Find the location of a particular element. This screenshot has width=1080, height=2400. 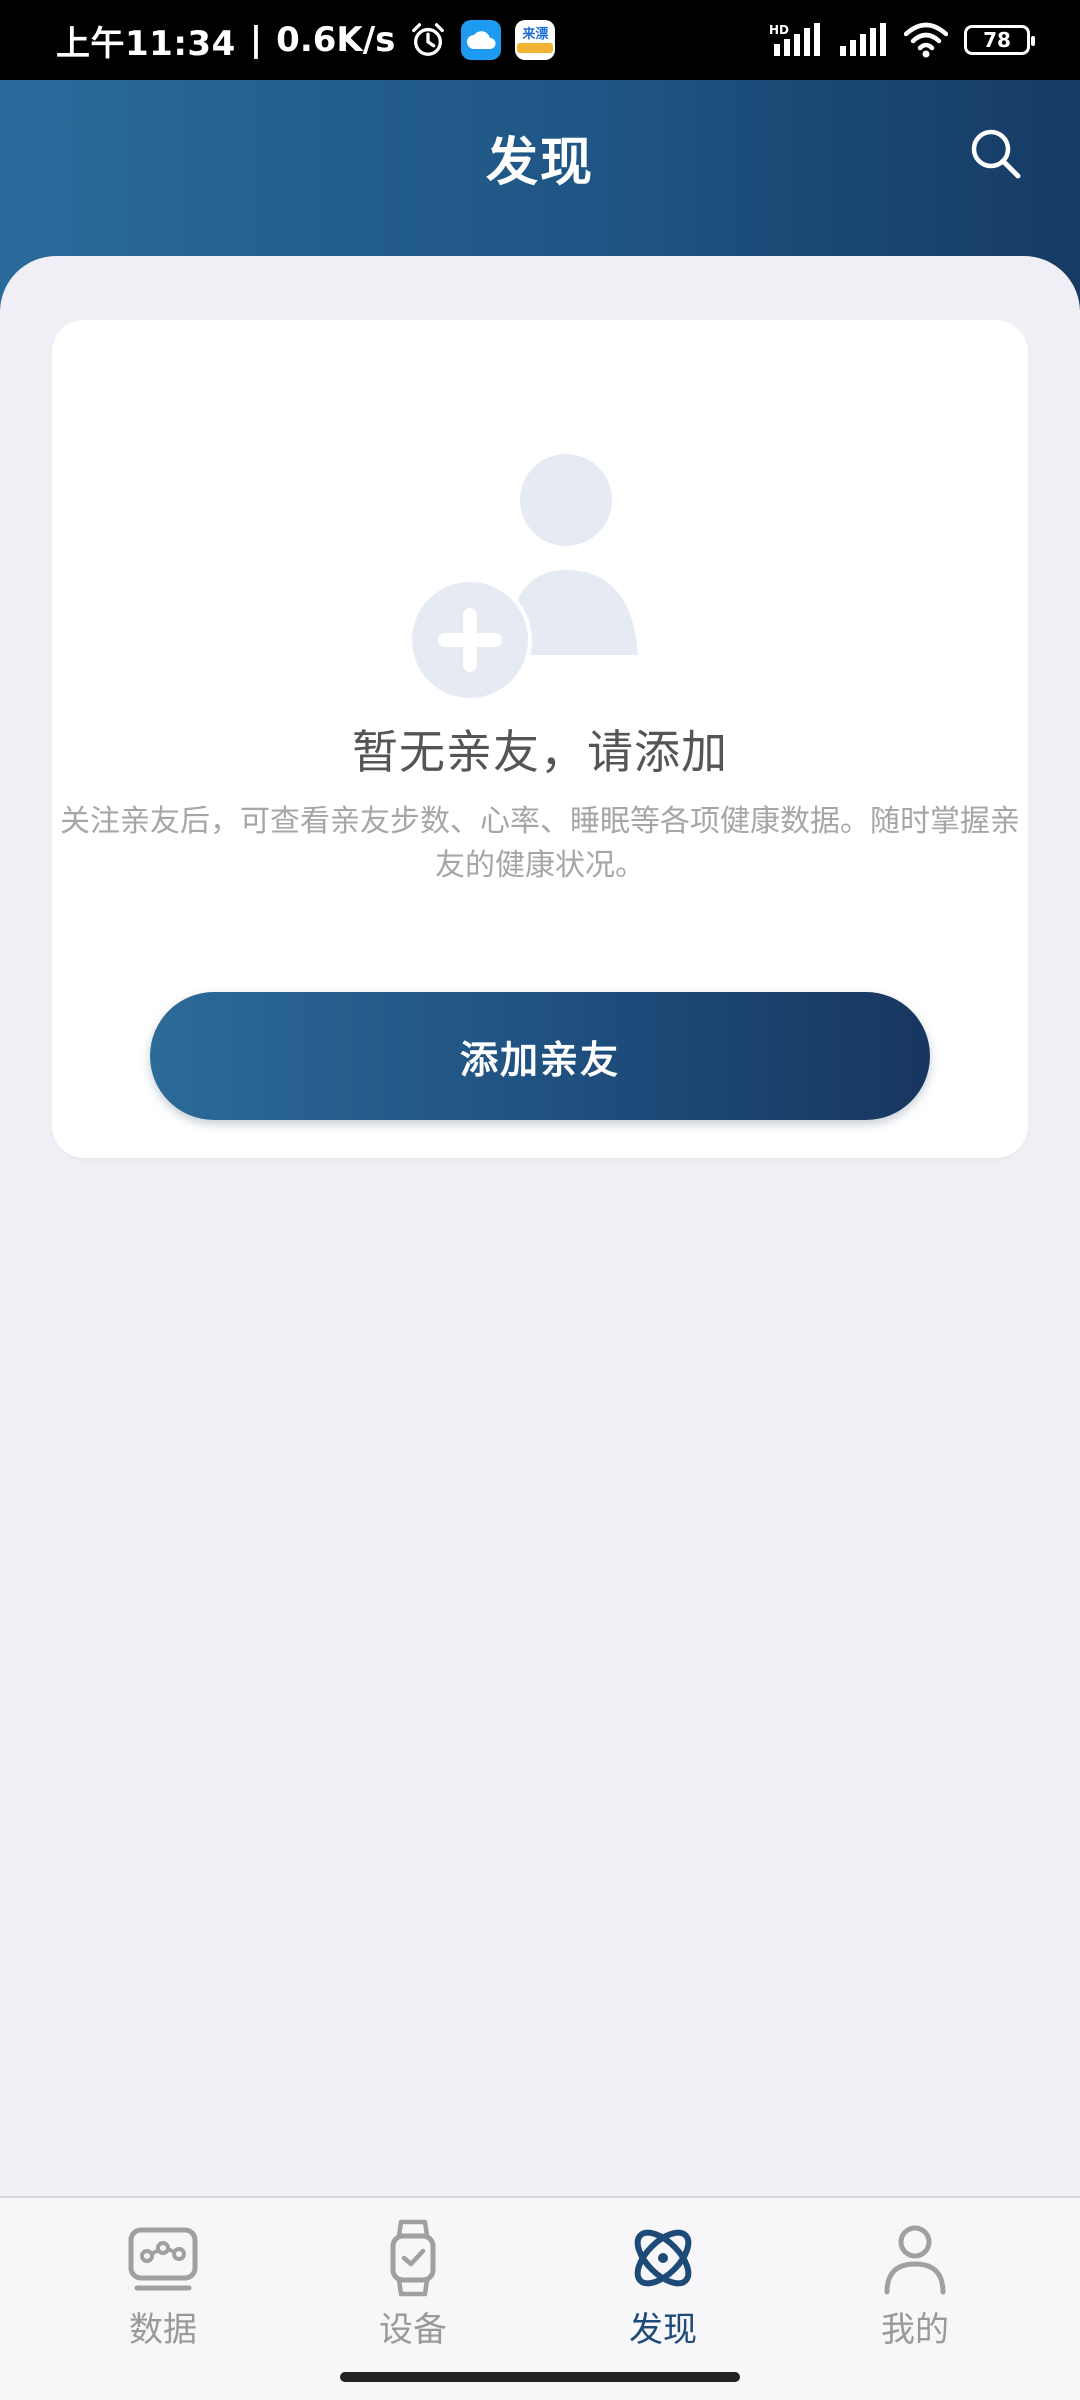

nav-item-discover: 发现 is located at coordinates (663, 2288).